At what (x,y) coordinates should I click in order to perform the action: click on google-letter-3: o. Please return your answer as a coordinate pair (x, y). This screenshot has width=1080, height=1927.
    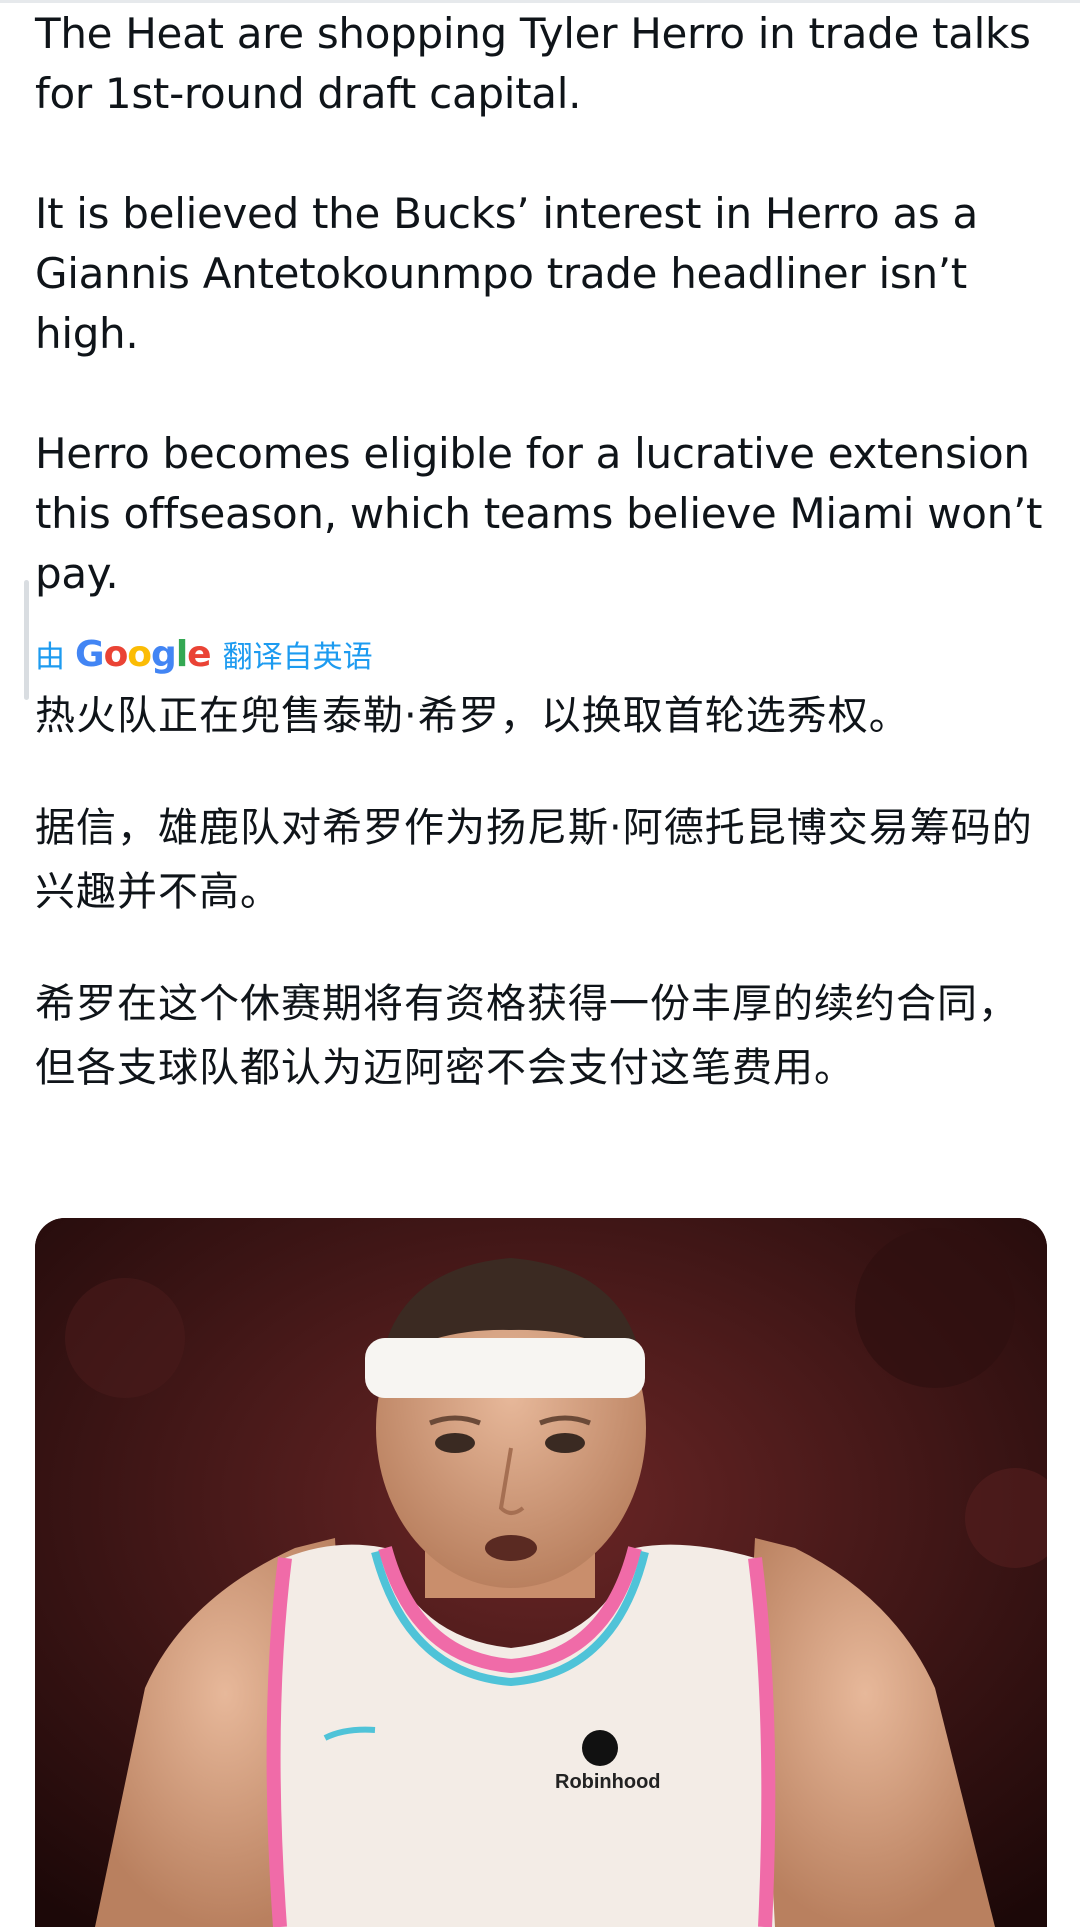
    Looking at the image, I should click on (139, 654).